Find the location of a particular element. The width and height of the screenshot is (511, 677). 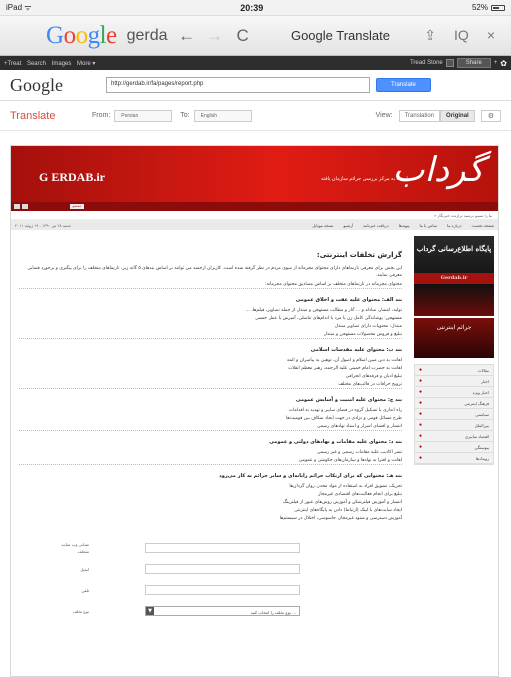

site-logo-calligraphy: گرداب is located at coordinates (438, 170).